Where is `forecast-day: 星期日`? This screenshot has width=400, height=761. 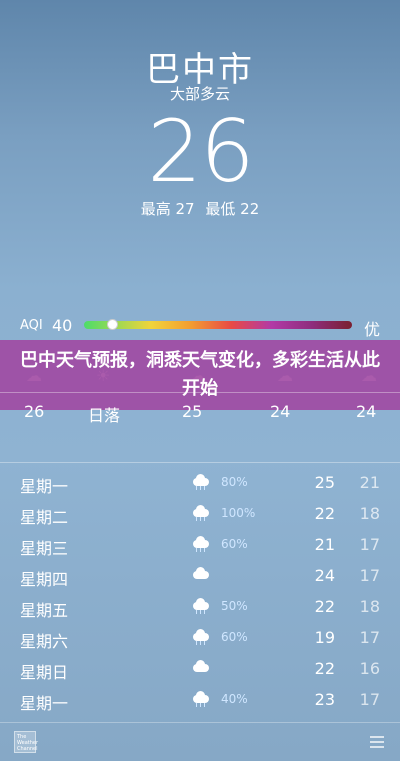 forecast-day: 星期日 is located at coordinates (44, 672).